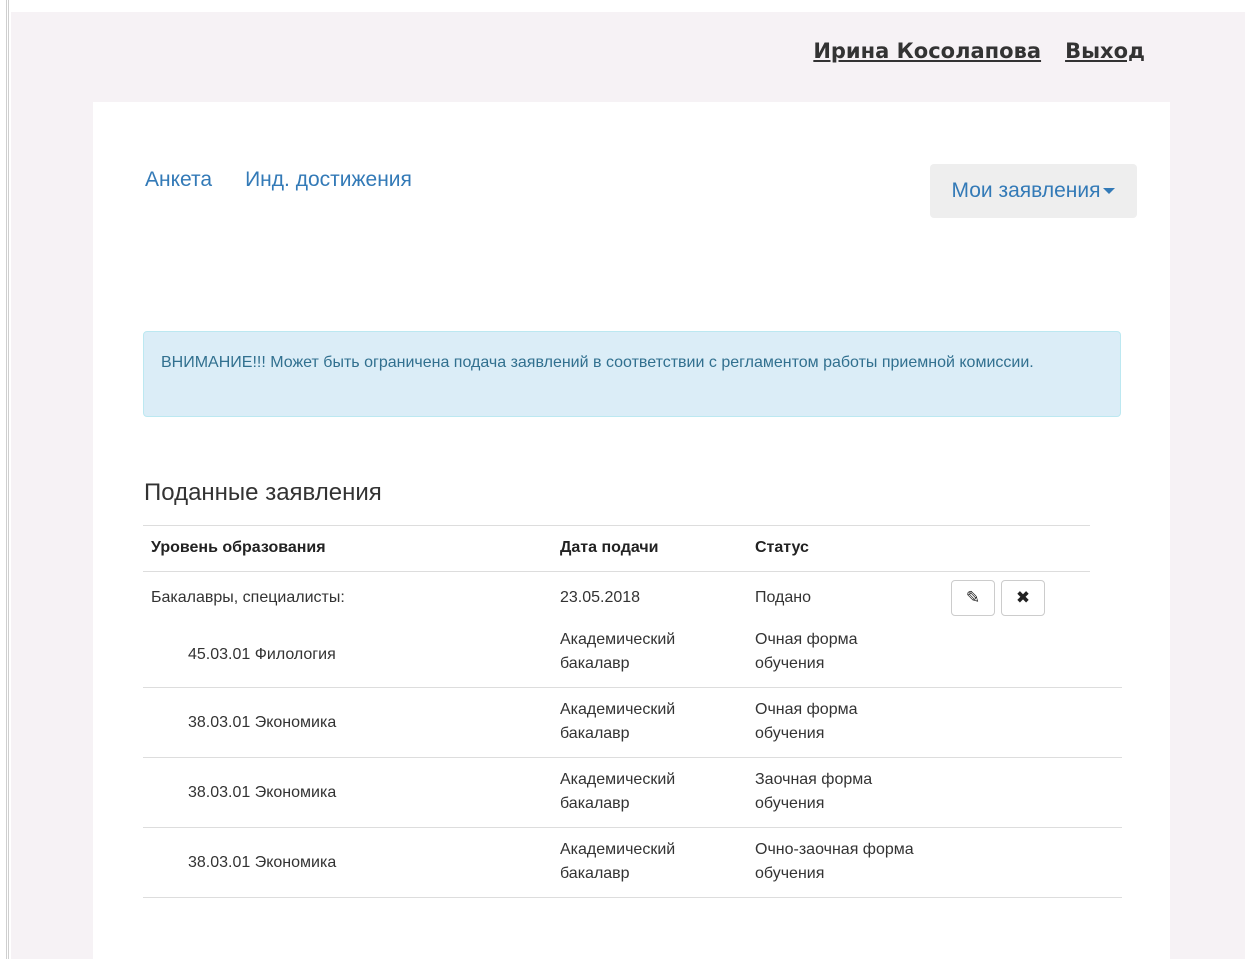 Image resolution: width=1245 pixels, height=962 pixels. Describe the element at coordinates (814, 791) in the screenshot. I see `program-study-form: Заочная форма обучения` at that location.